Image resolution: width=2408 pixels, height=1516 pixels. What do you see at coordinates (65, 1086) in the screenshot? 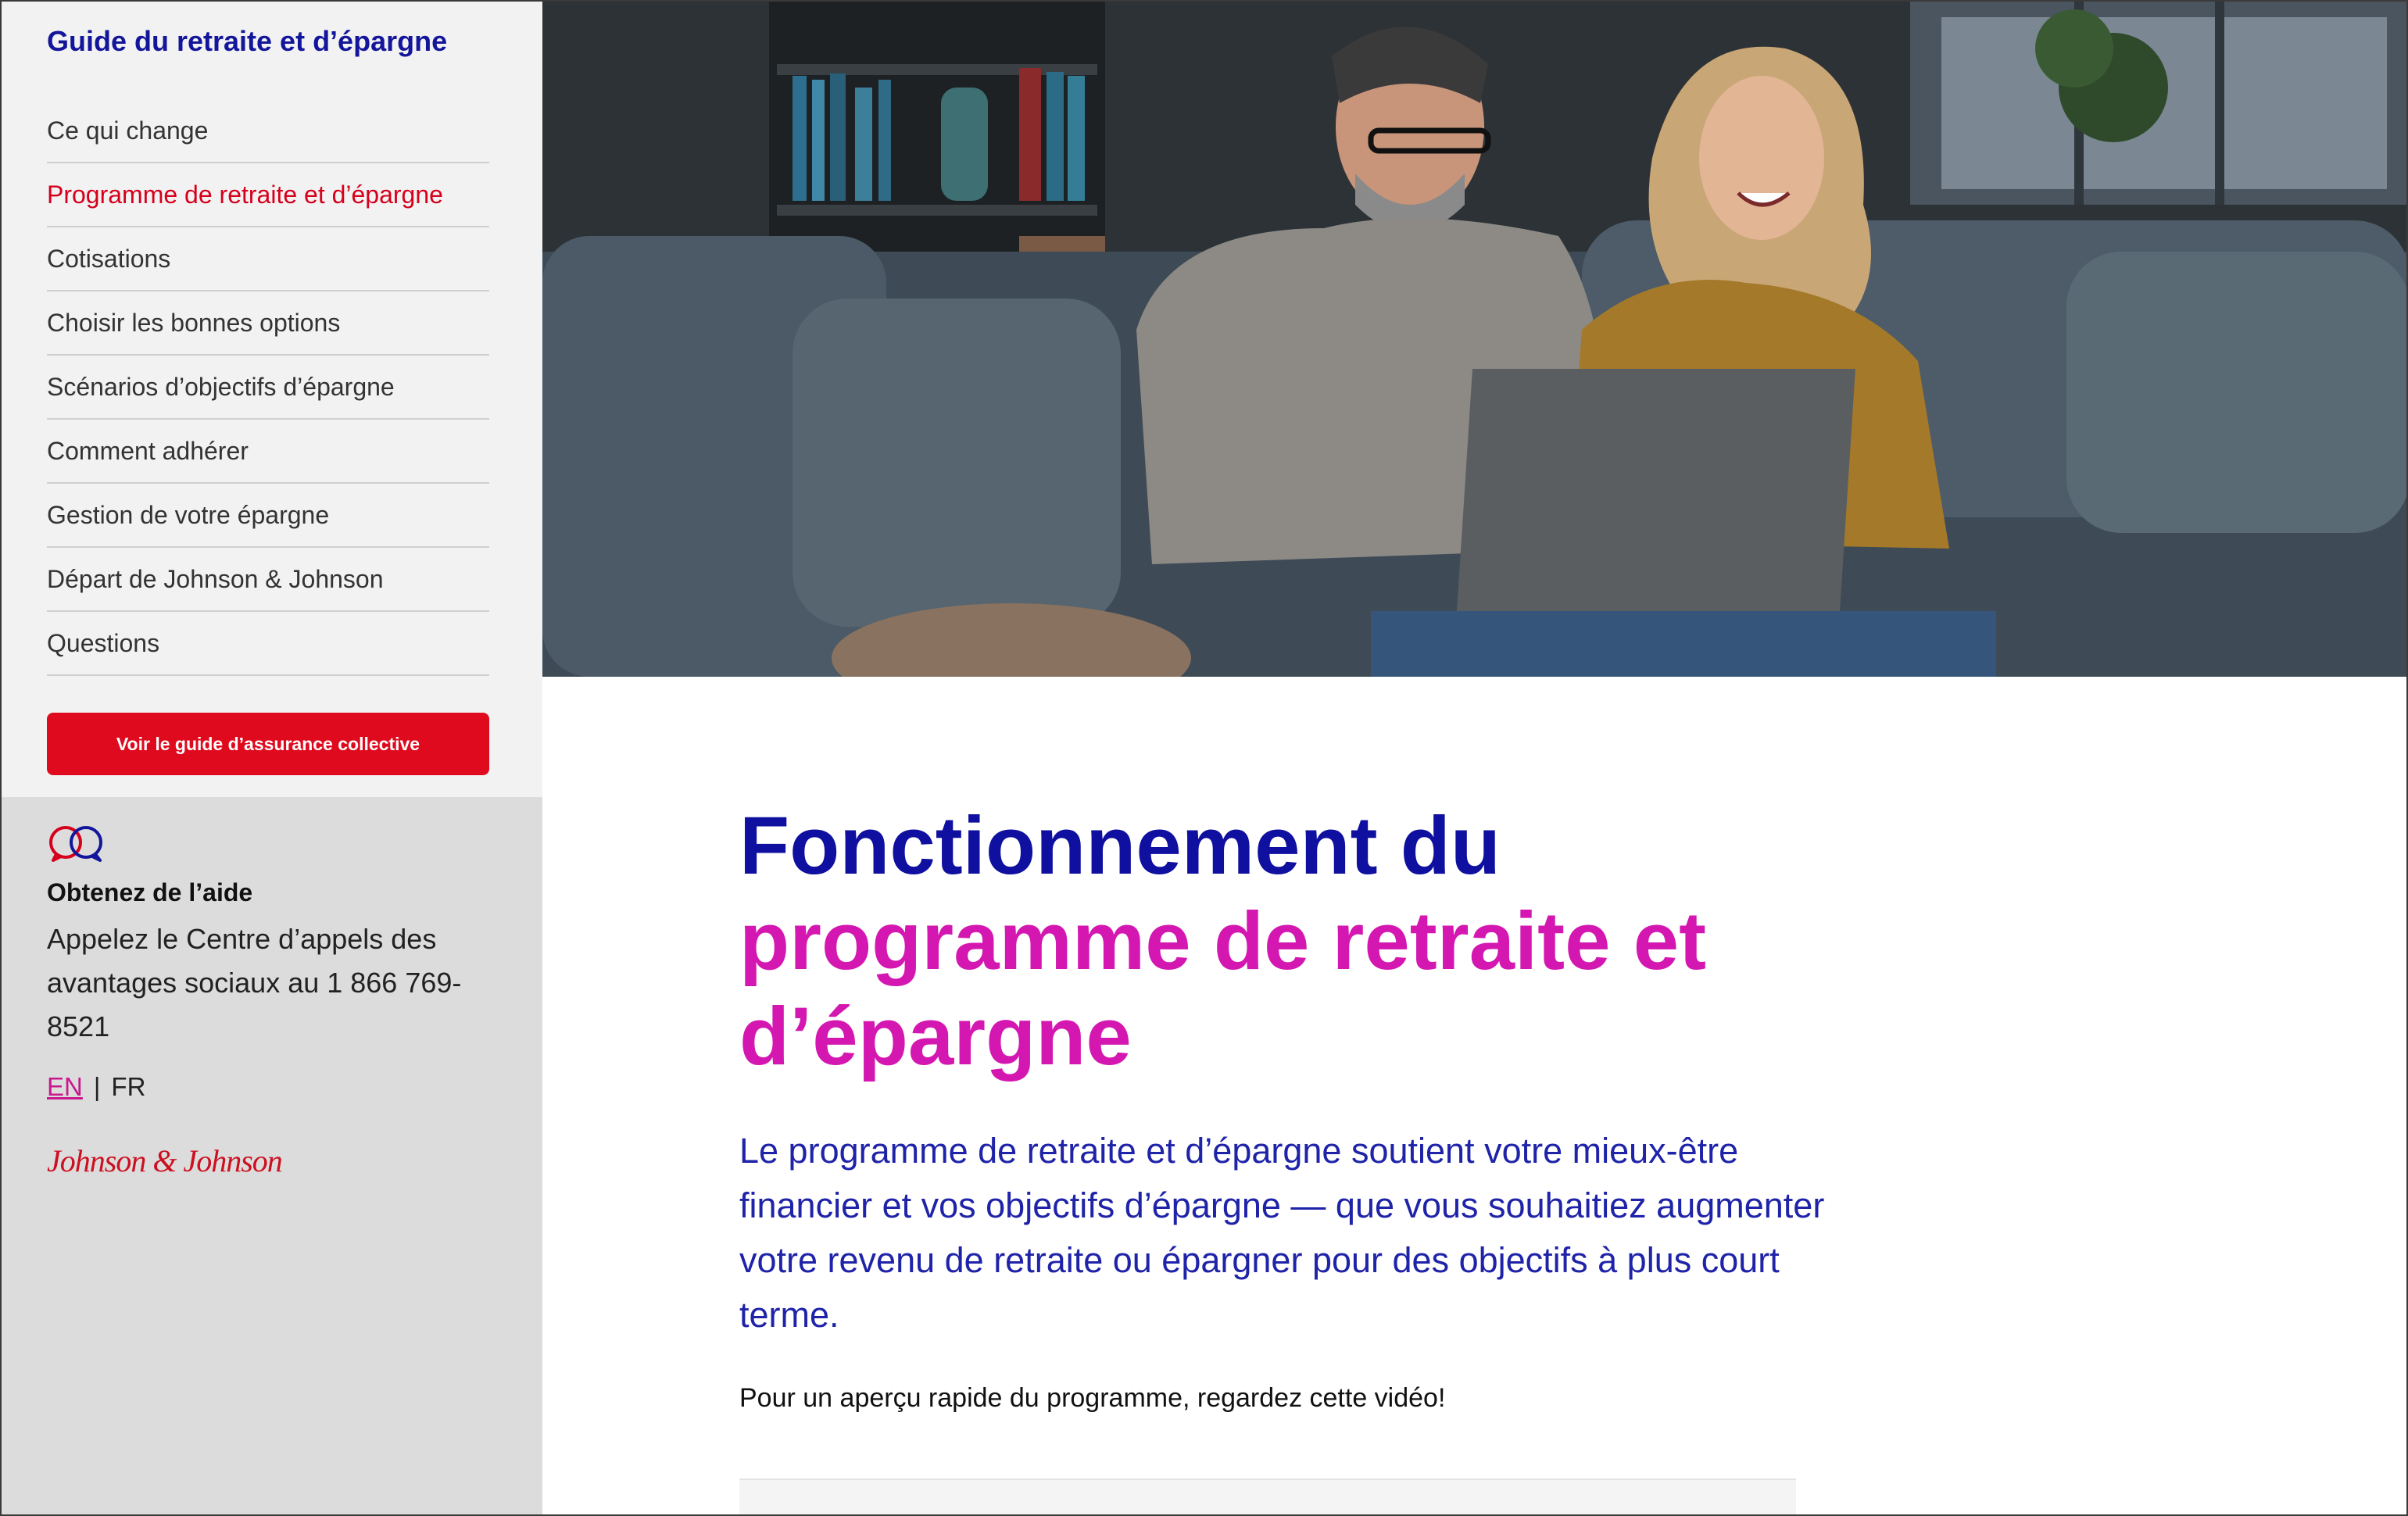
I see `lang-en-link: EN` at bounding box center [65, 1086].